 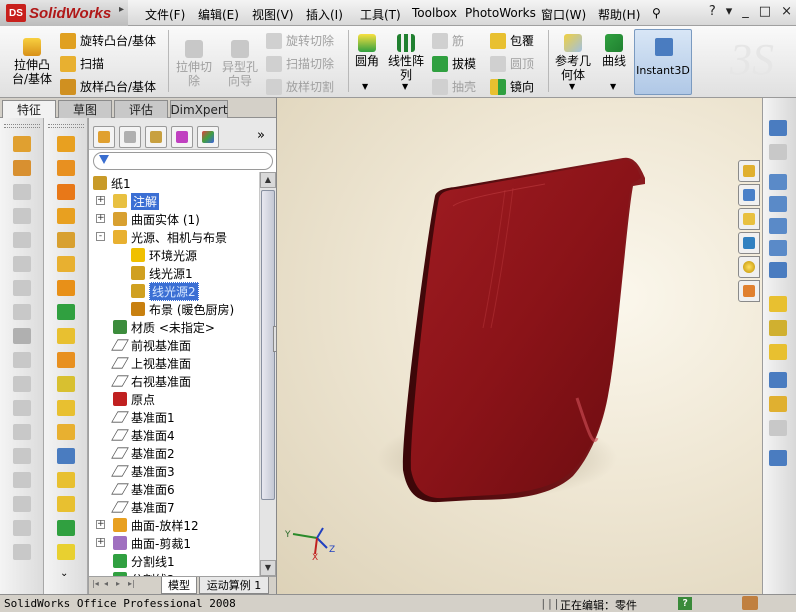 What do you see at coordinates (199, 109) in the screenshot?
I see `tab-dimxpert: DimXpert` at bounding box center [199, 109].